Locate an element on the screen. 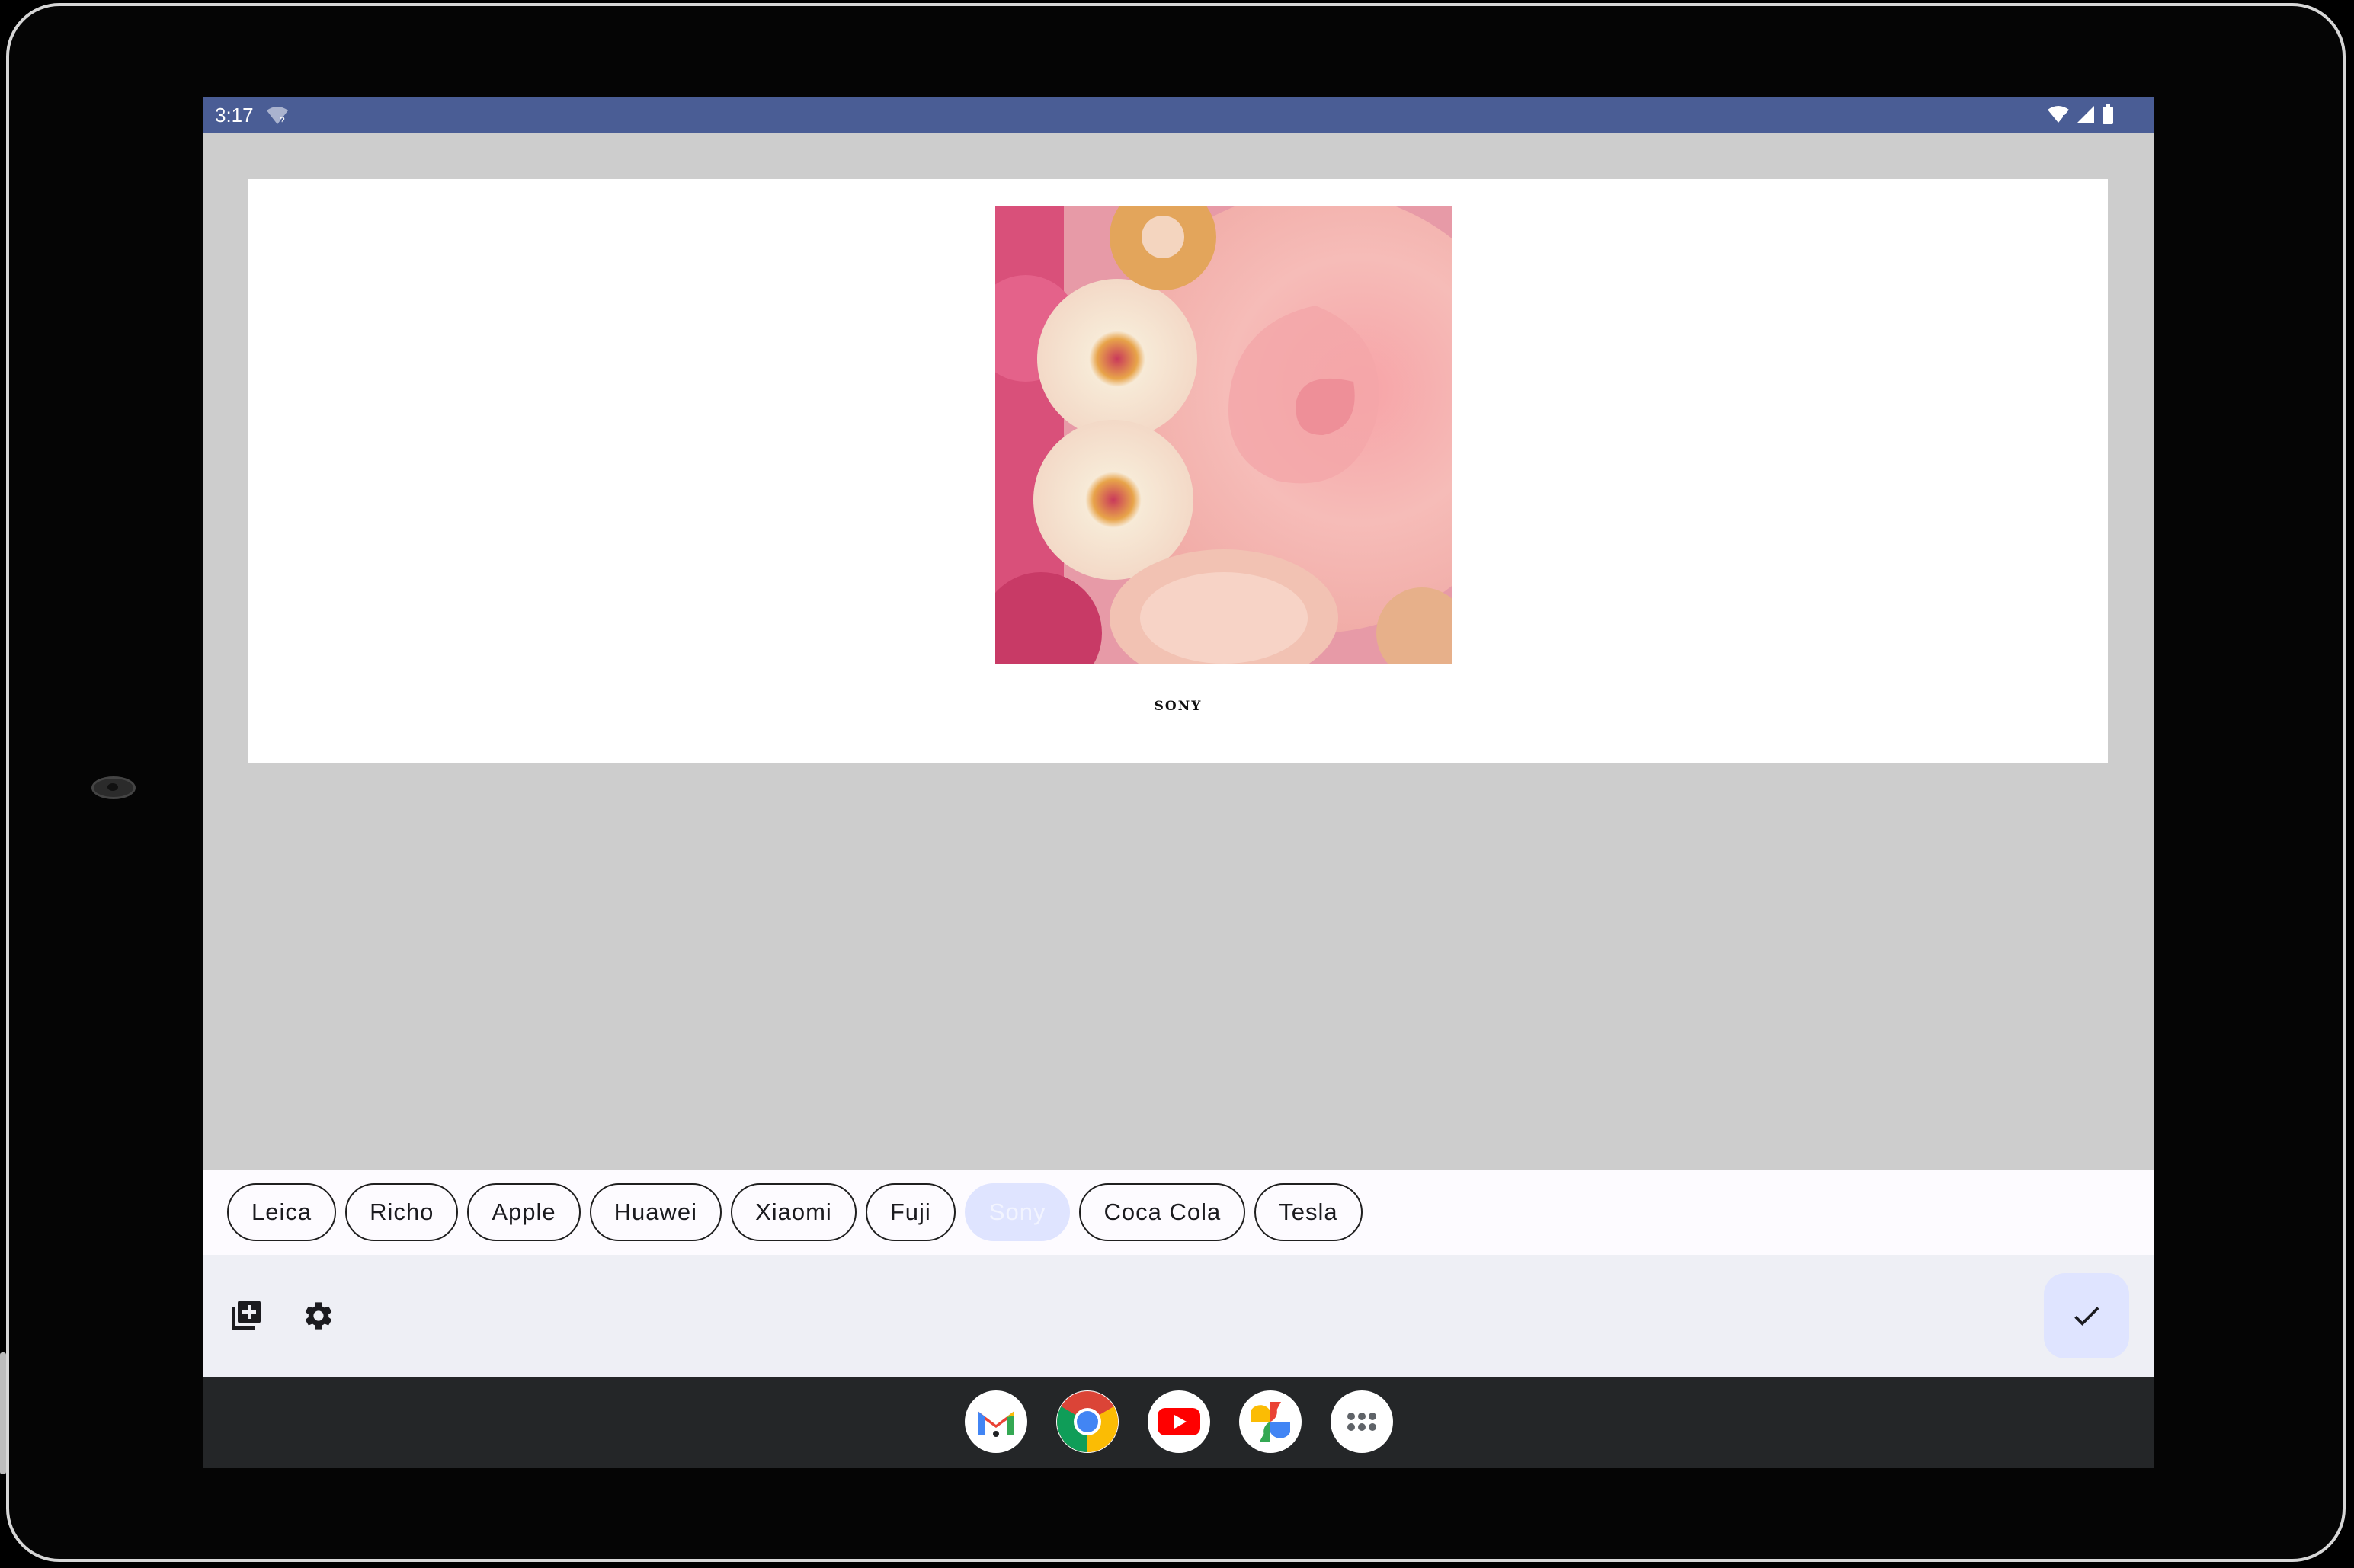  add-photo-icon is located at coordinates (246, 1315).